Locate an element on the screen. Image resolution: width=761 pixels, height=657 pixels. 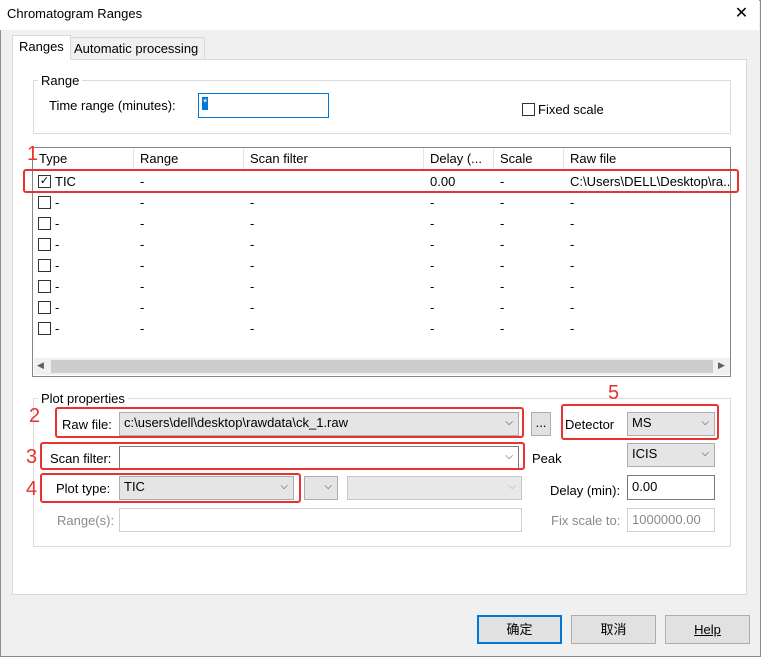
tab-ranges: Ranges is located at coordinates (41, 47).